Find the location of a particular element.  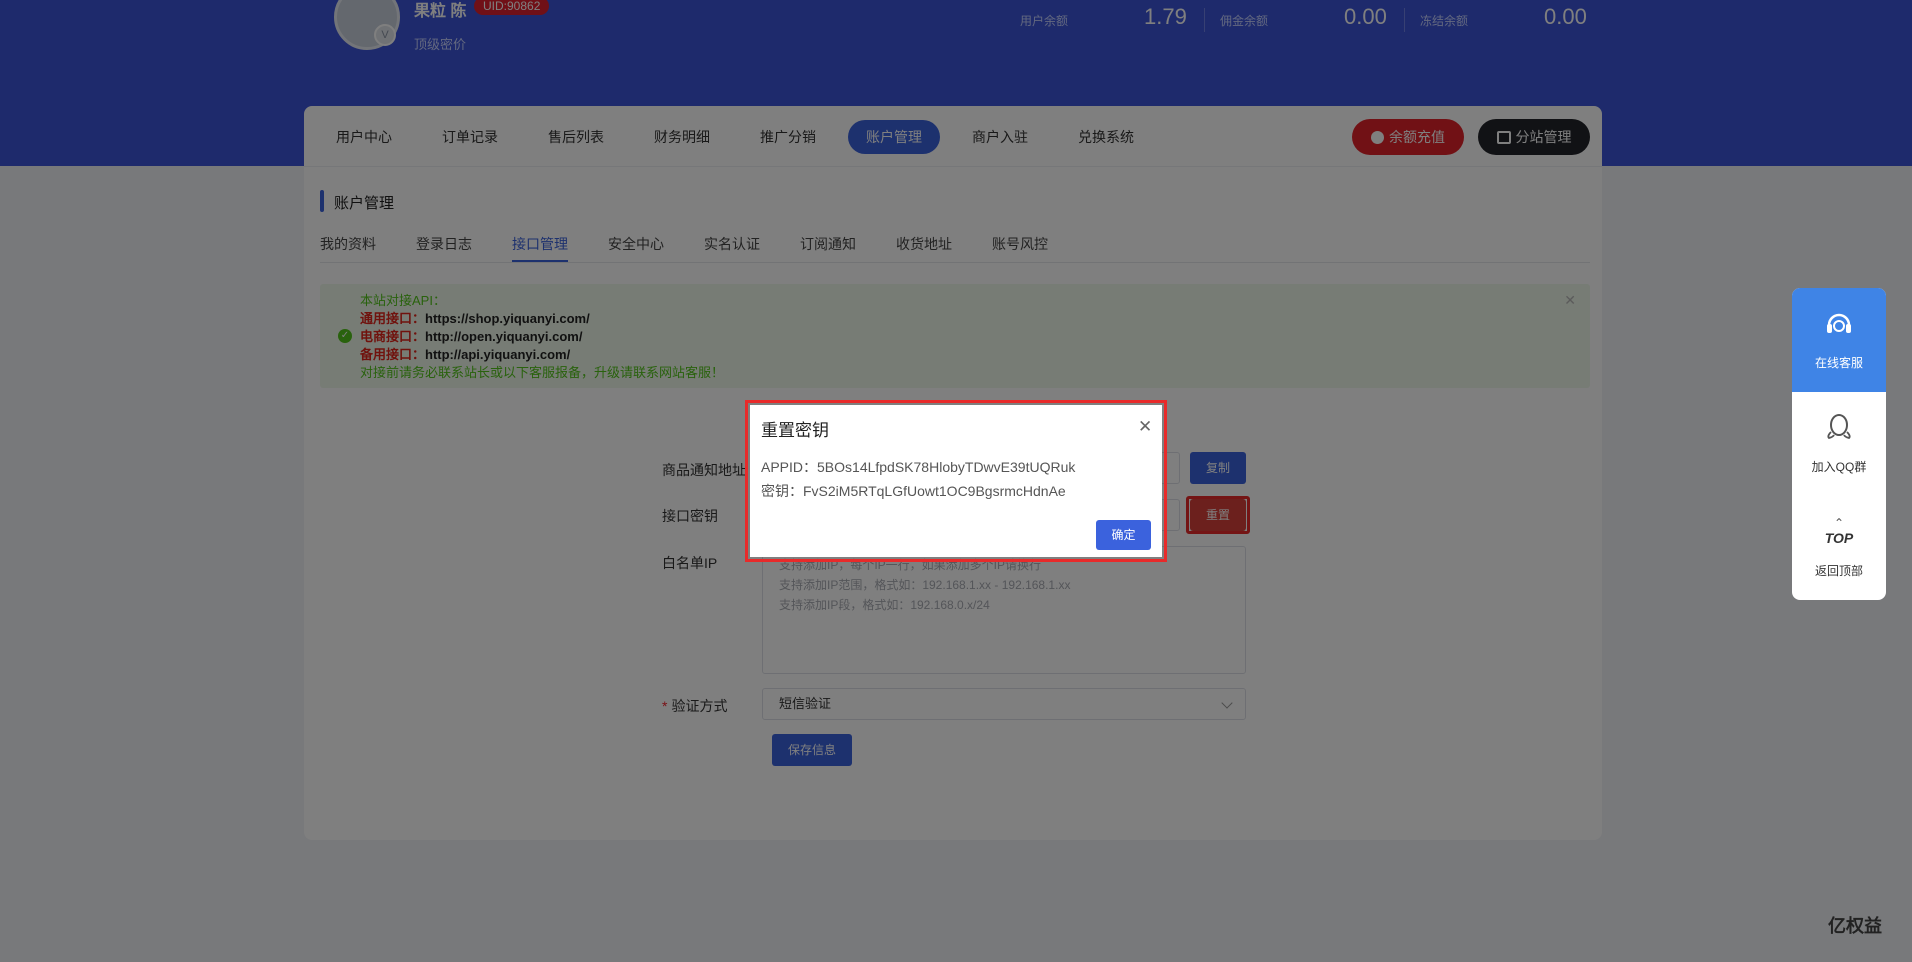

dialog-secret: 密钥：FvS2iM5RTqLGfUowt1OC9BgsrmcHdnAe is located at coordinates (913, 491).